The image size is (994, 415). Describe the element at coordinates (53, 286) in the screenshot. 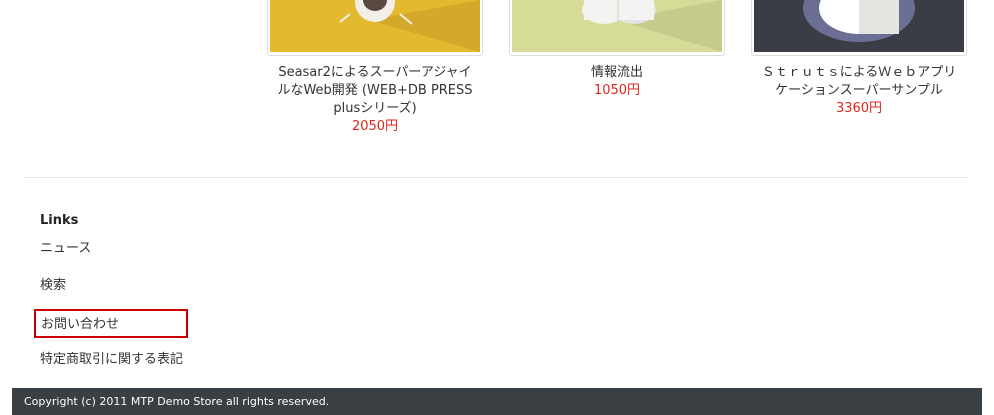

I see `link-search: 検索` at that location.